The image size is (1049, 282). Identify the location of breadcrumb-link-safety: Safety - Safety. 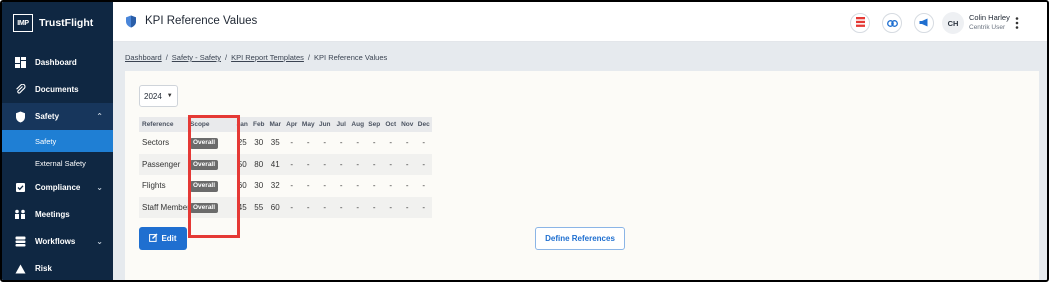
(196, 57).